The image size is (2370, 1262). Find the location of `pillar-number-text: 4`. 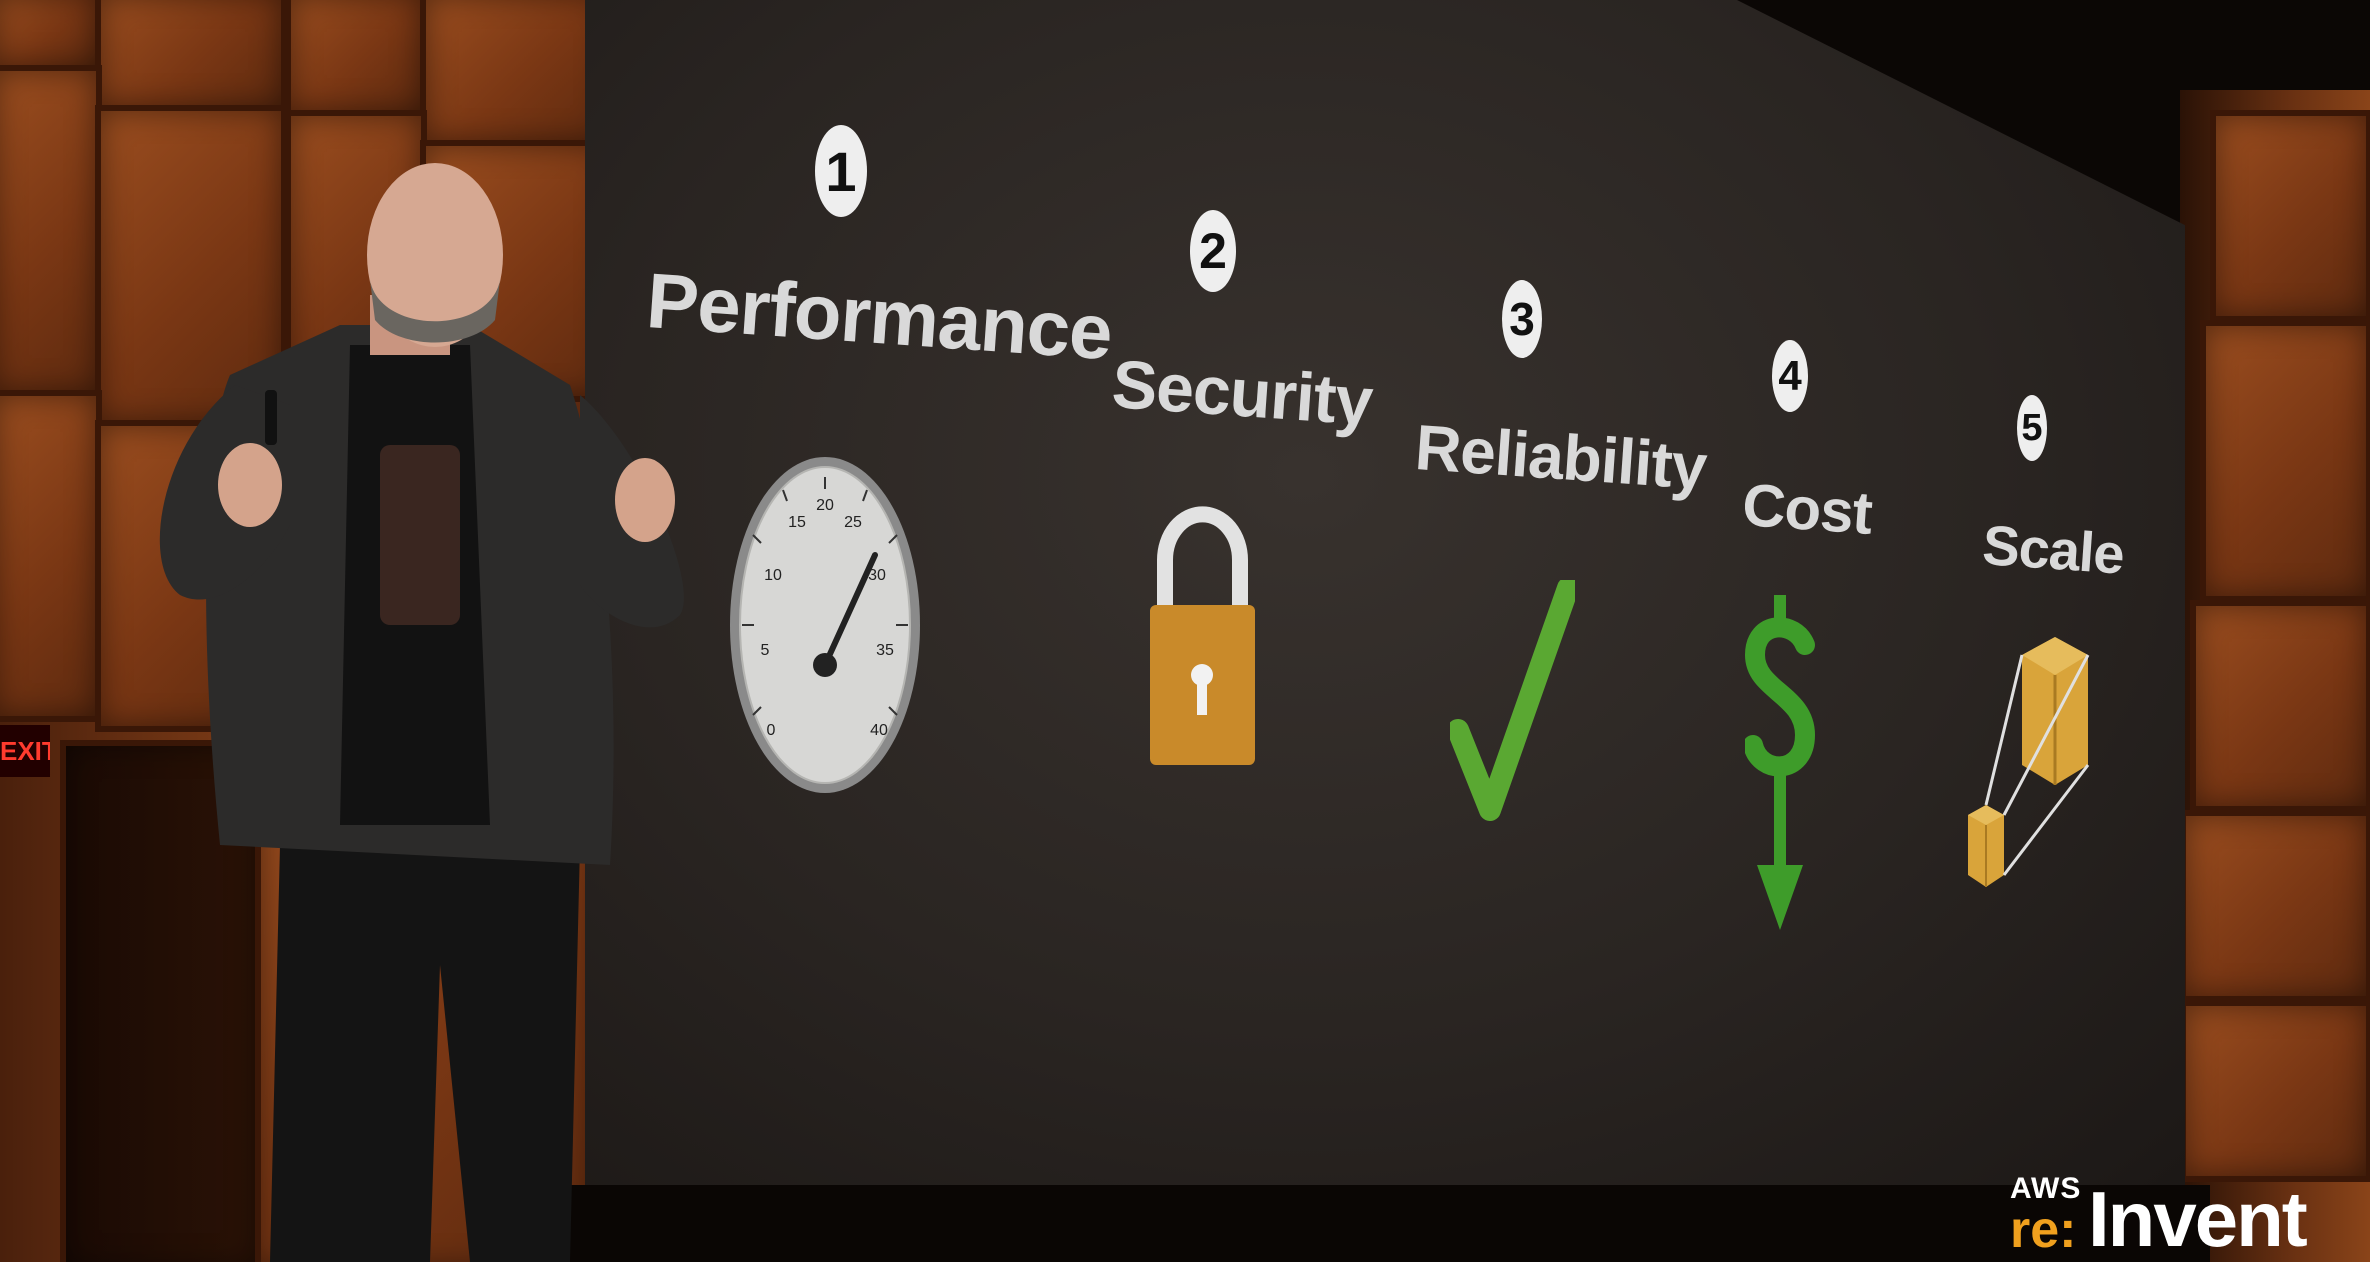

pillar-number-text: 4 is located at coordinates (1790, 375).